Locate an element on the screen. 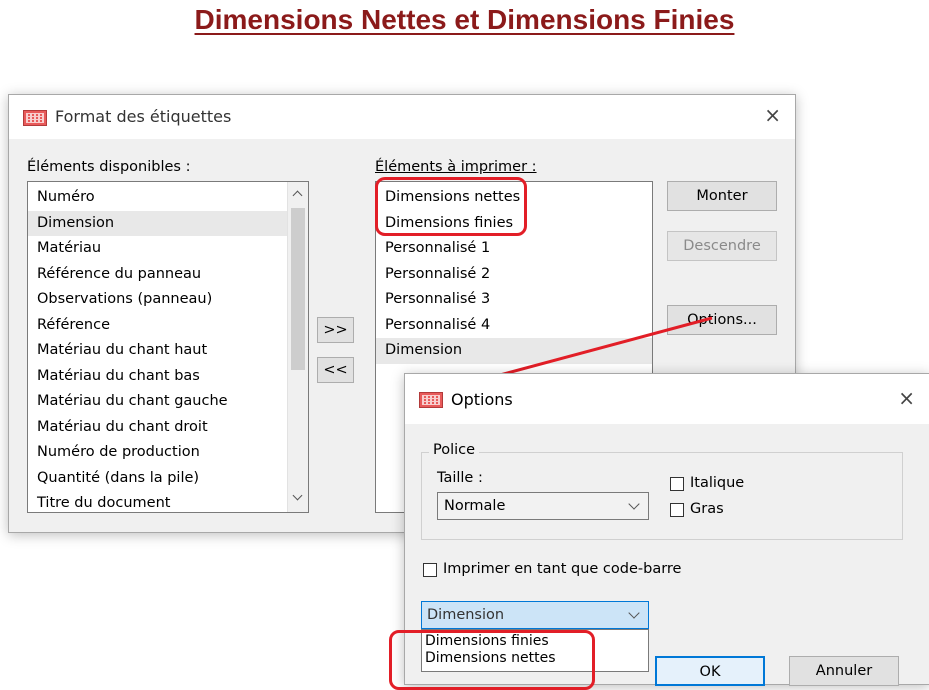  close-icon: × is located at coordinates (906, 398).